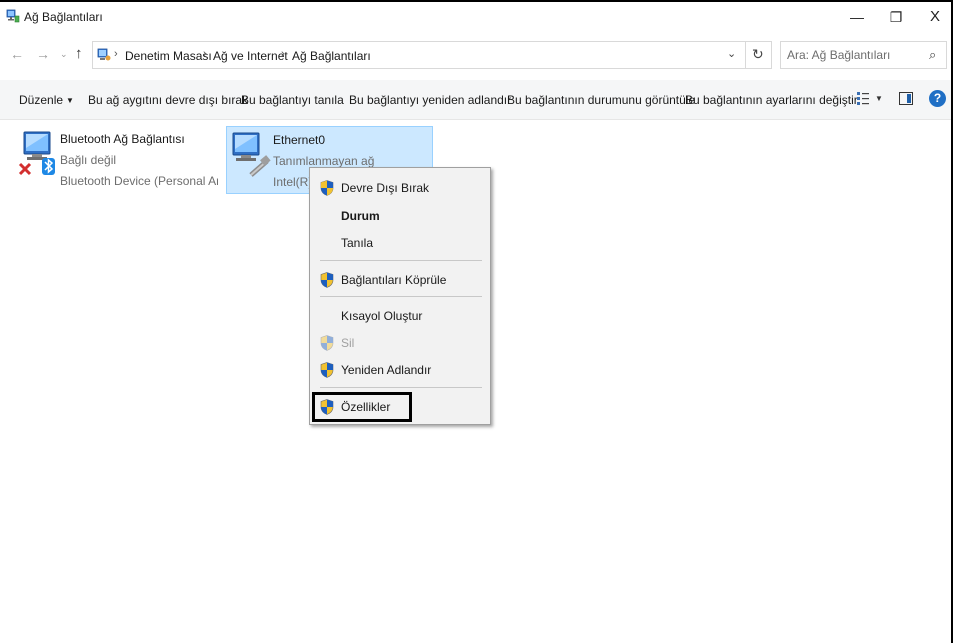  Describe the element at coordinates (88, 160) in the screenshot. I see `connection-status: Bağlı değil` at that location.